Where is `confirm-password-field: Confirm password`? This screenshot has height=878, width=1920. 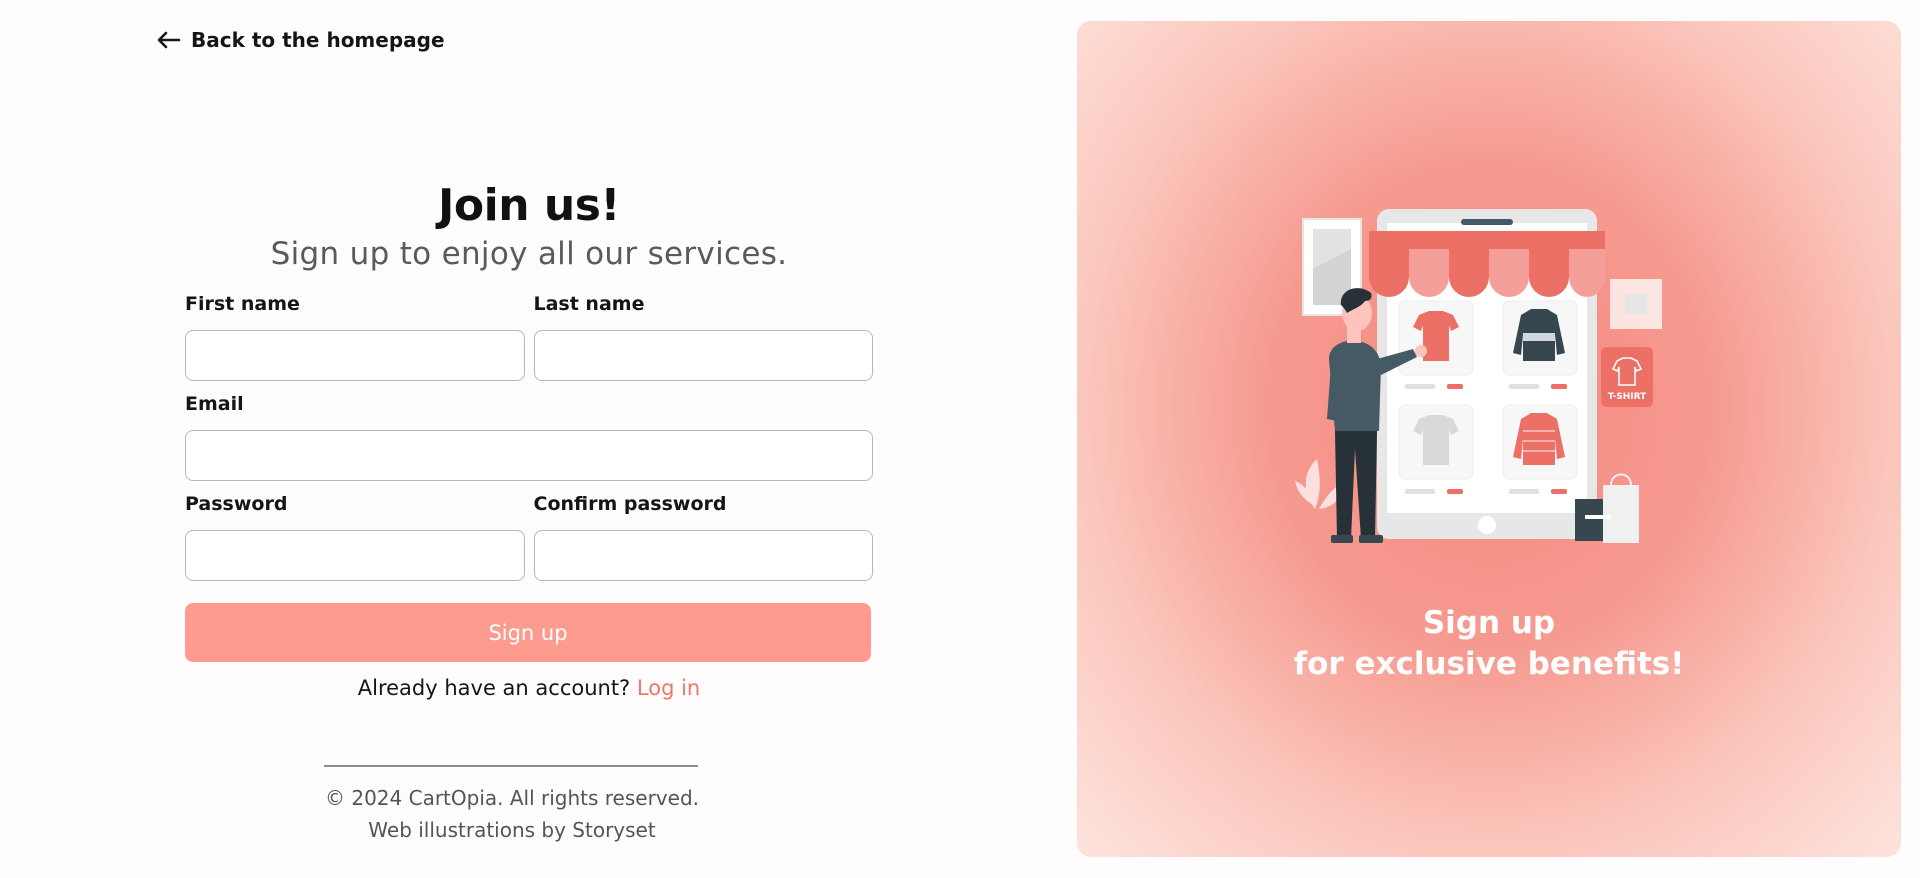 confirm-password-field: Confirm password is located at coordinates (703, 536).